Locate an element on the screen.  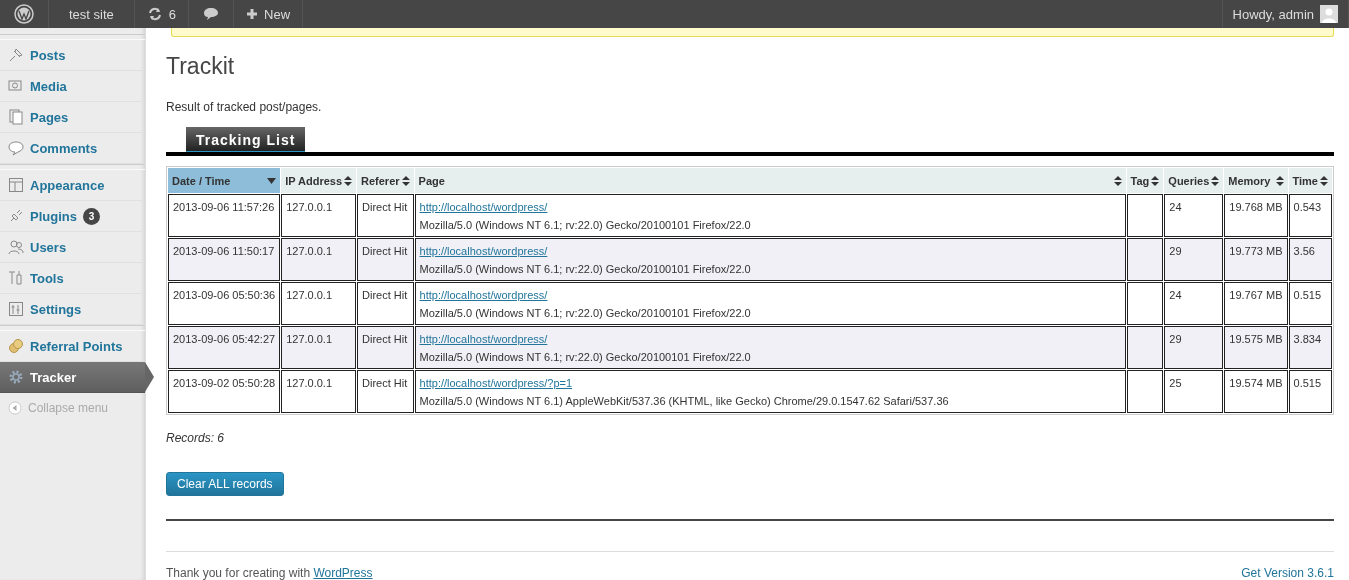
logo-icon is located at coordinates (24, 14).